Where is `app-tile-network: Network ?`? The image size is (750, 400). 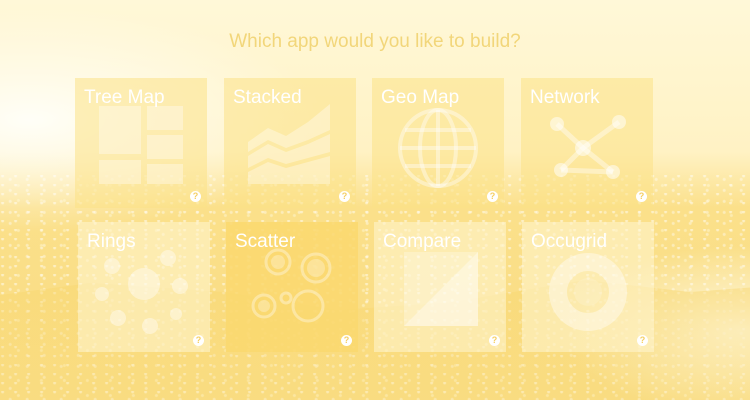
app-tile-network: Network ? is located at coordinates (587, 143).